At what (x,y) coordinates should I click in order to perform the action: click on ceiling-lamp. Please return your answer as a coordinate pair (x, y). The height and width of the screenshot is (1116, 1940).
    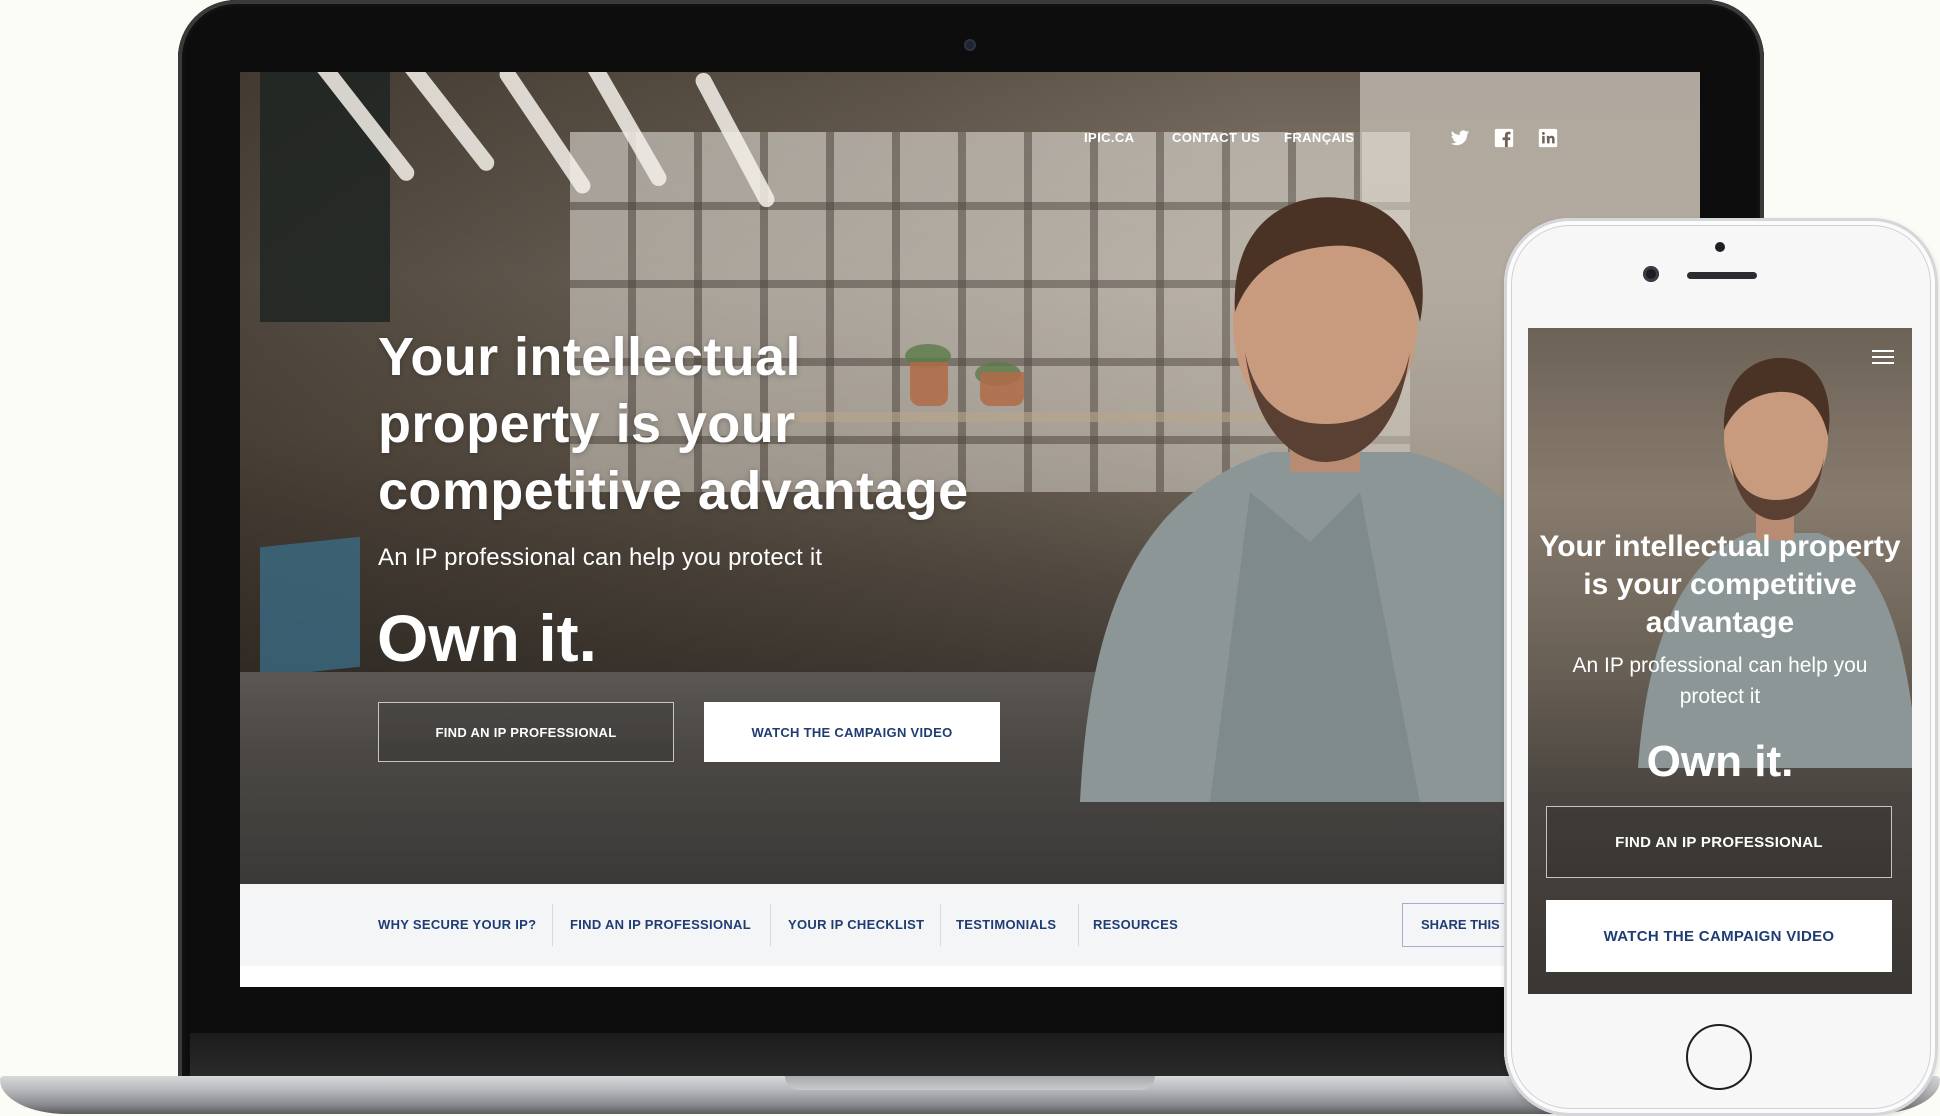
    Looking at the image, I should click on (445, 123).